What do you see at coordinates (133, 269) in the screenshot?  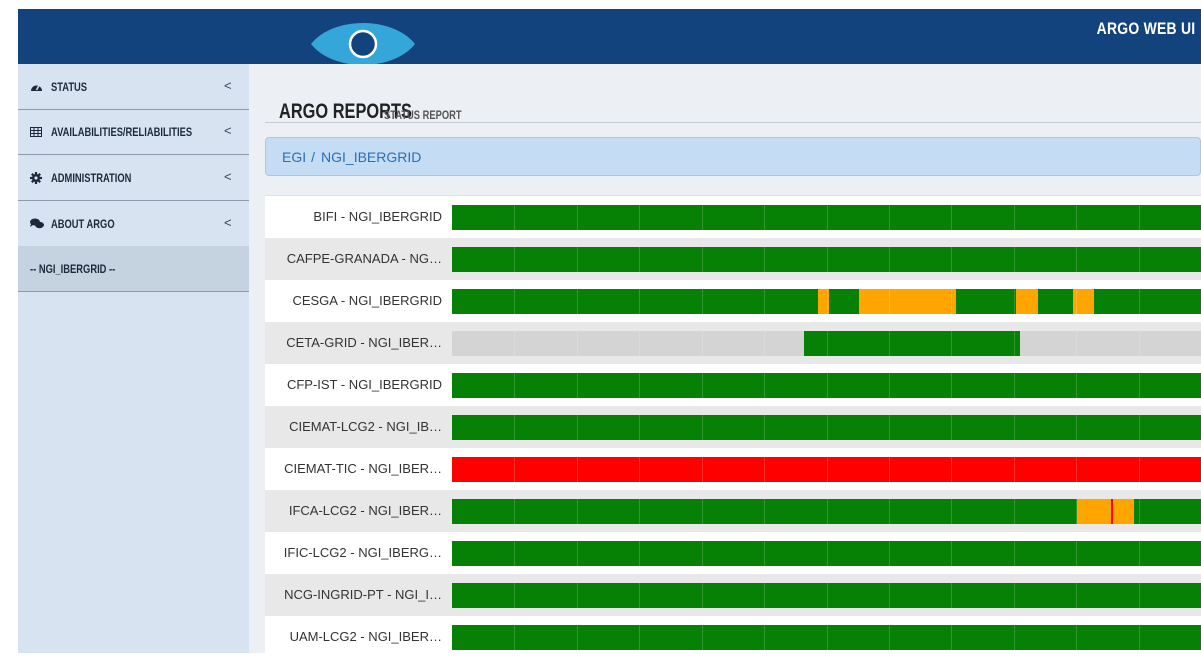 I see `nav-group-ngi-ibergrid: -- NGI_IBERGRID --` at bounding box center [133, 269].